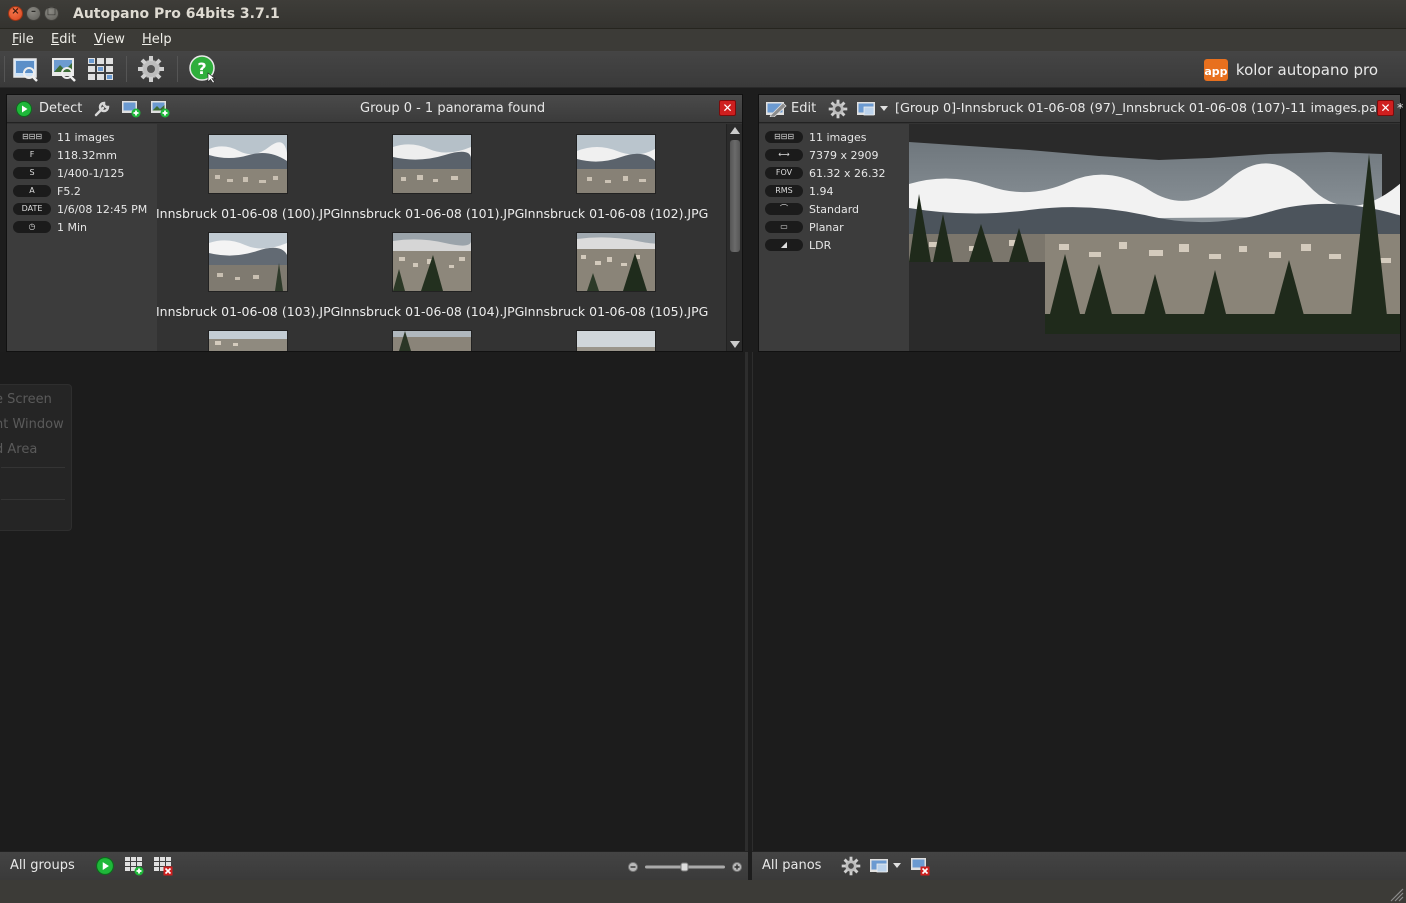  I want to click on window-minimize-button: –, so click(33, 13).